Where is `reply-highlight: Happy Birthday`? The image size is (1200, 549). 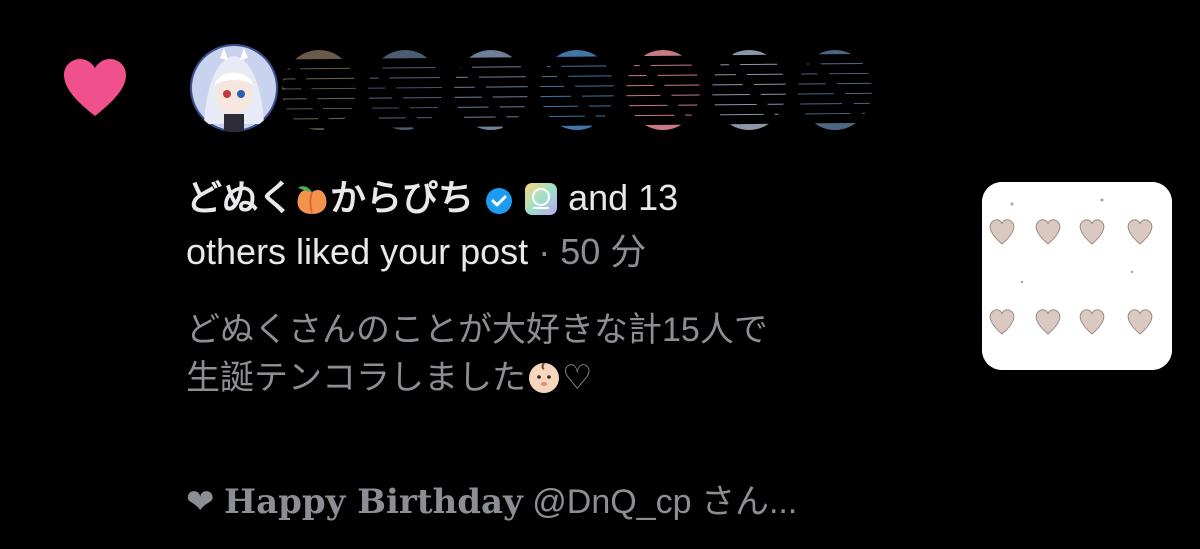 reply-highlight: Happy Birthday is located at coordinates (373, 502).